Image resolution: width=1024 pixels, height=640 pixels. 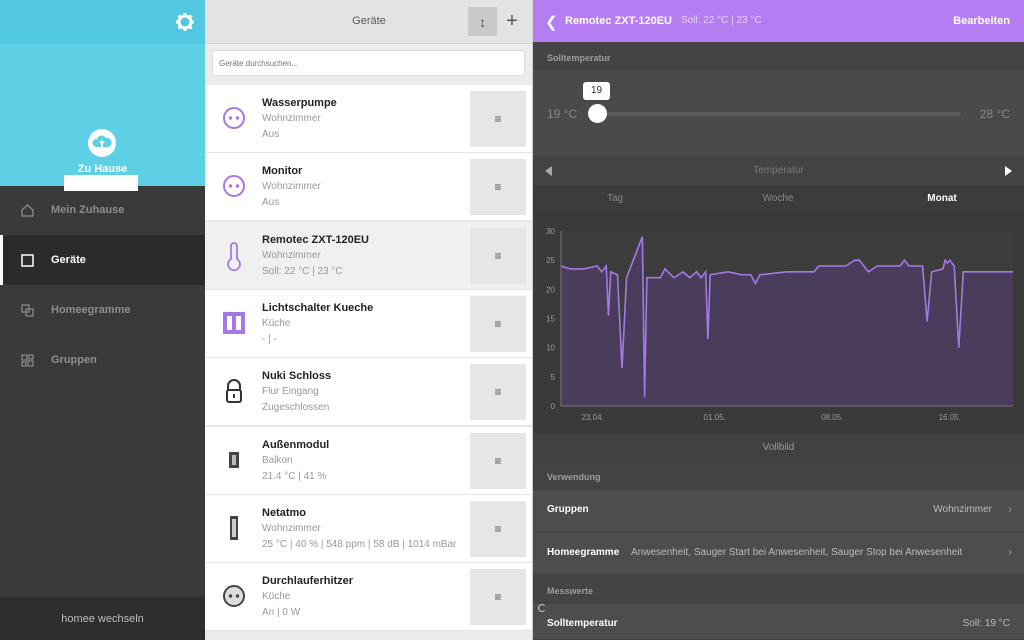 What do you see at coordinates (1010, 509) in the screenshot?
I see `chevron-right-icon: ›` at bounding box center [1010, 509].